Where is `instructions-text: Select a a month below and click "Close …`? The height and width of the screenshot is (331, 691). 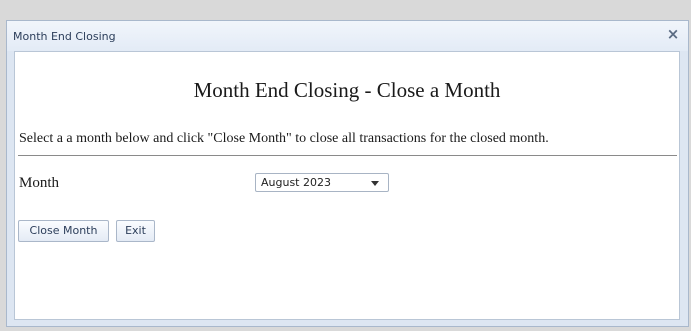
instructions-text: Select a a month below and click "Close … is located at coordinates (284, 138).